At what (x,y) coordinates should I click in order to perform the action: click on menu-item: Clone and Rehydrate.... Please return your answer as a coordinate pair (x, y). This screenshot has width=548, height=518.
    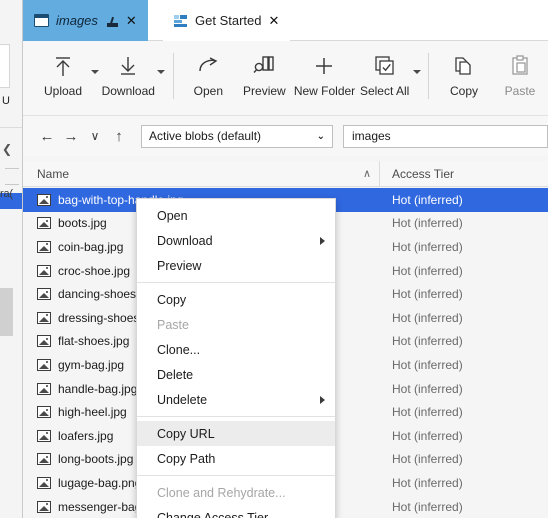
    Looking at the image, I should click on (236, 492).